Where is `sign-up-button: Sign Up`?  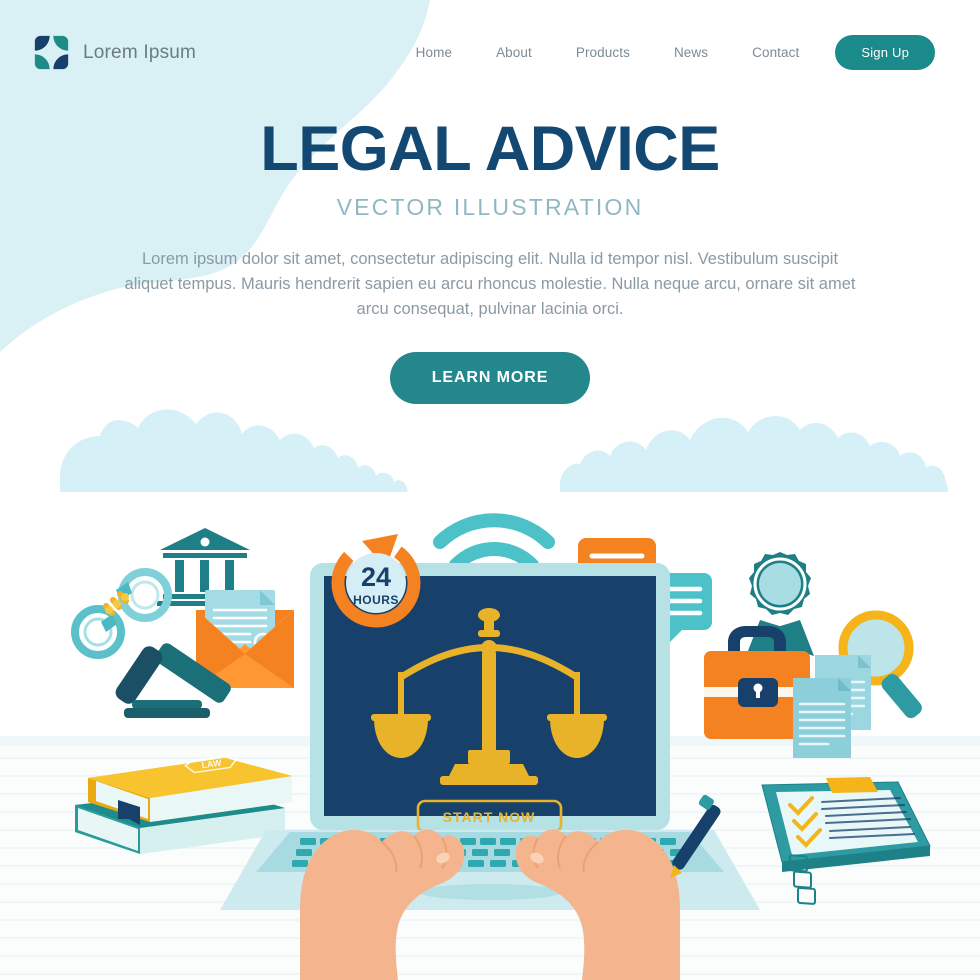 sign-up-button: Sign Up is located at coordinates (885, 52).